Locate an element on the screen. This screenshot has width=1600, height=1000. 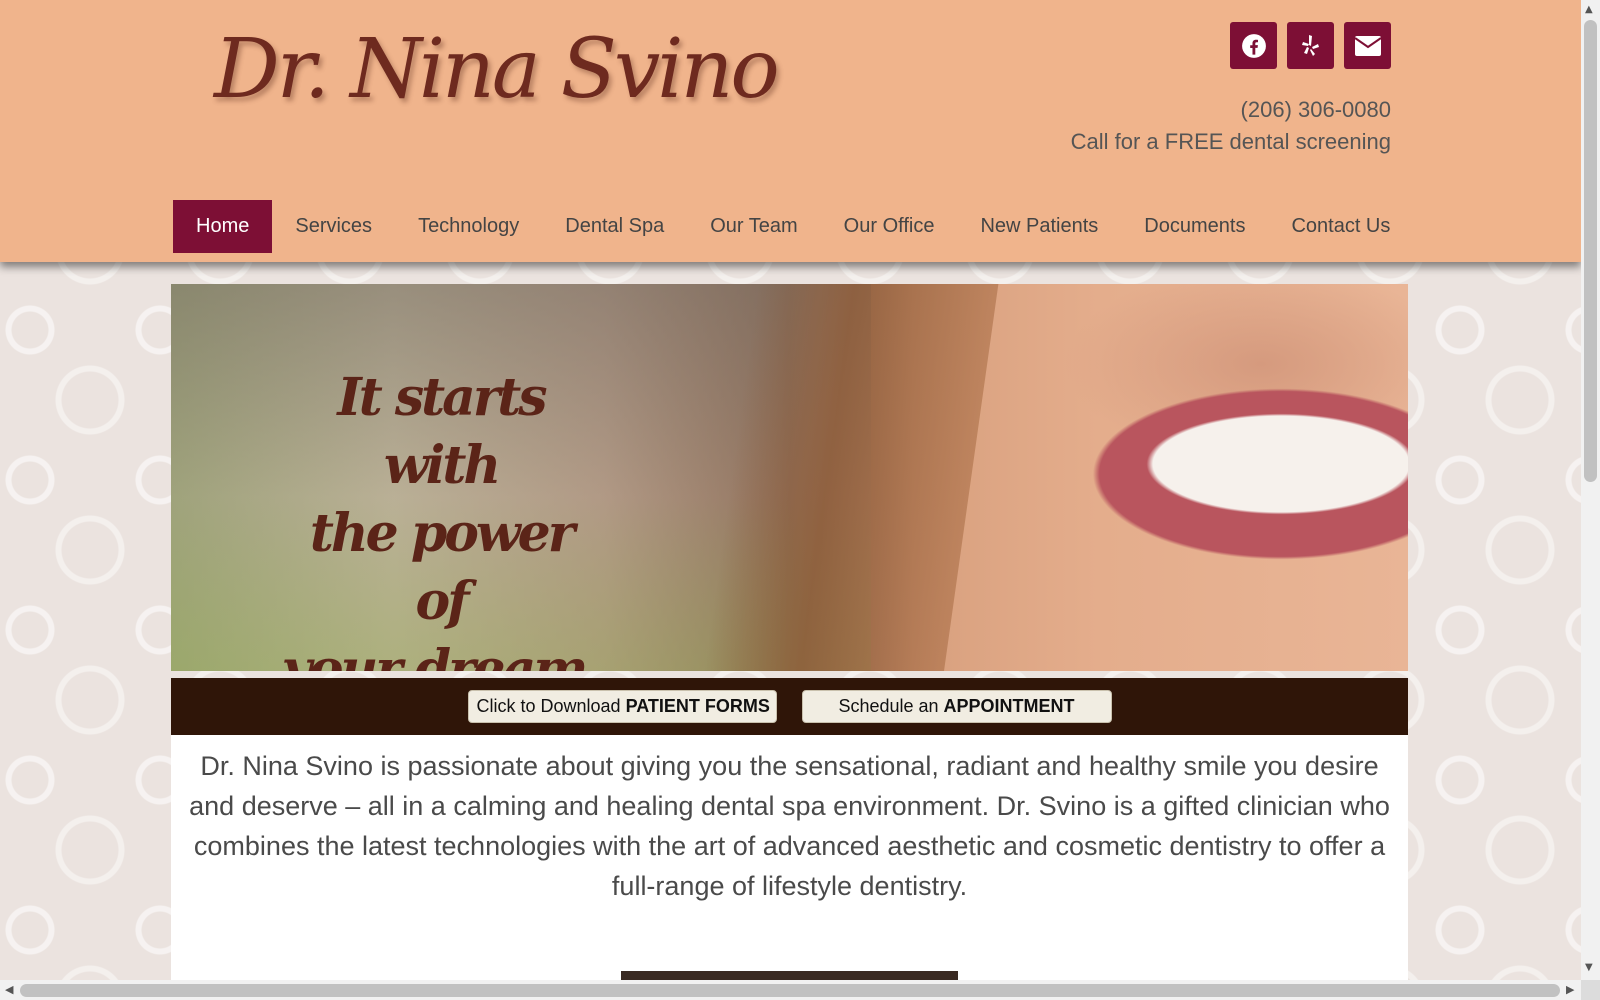
site-logo: Dr. Nina Svino is located at coordinates (497, 69).